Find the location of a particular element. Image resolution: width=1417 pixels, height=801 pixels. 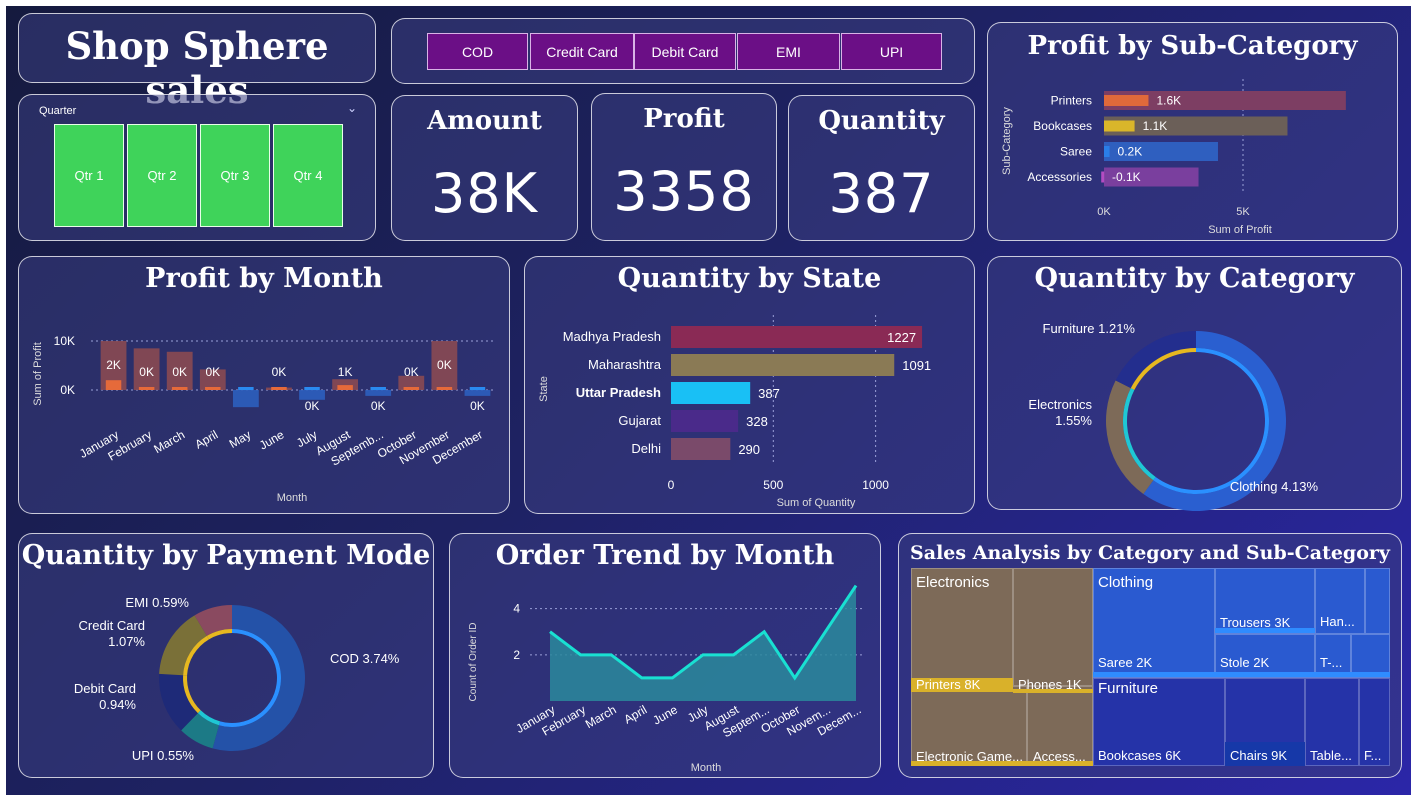

tick-label: 0K is located at coordinates (1104, 212).